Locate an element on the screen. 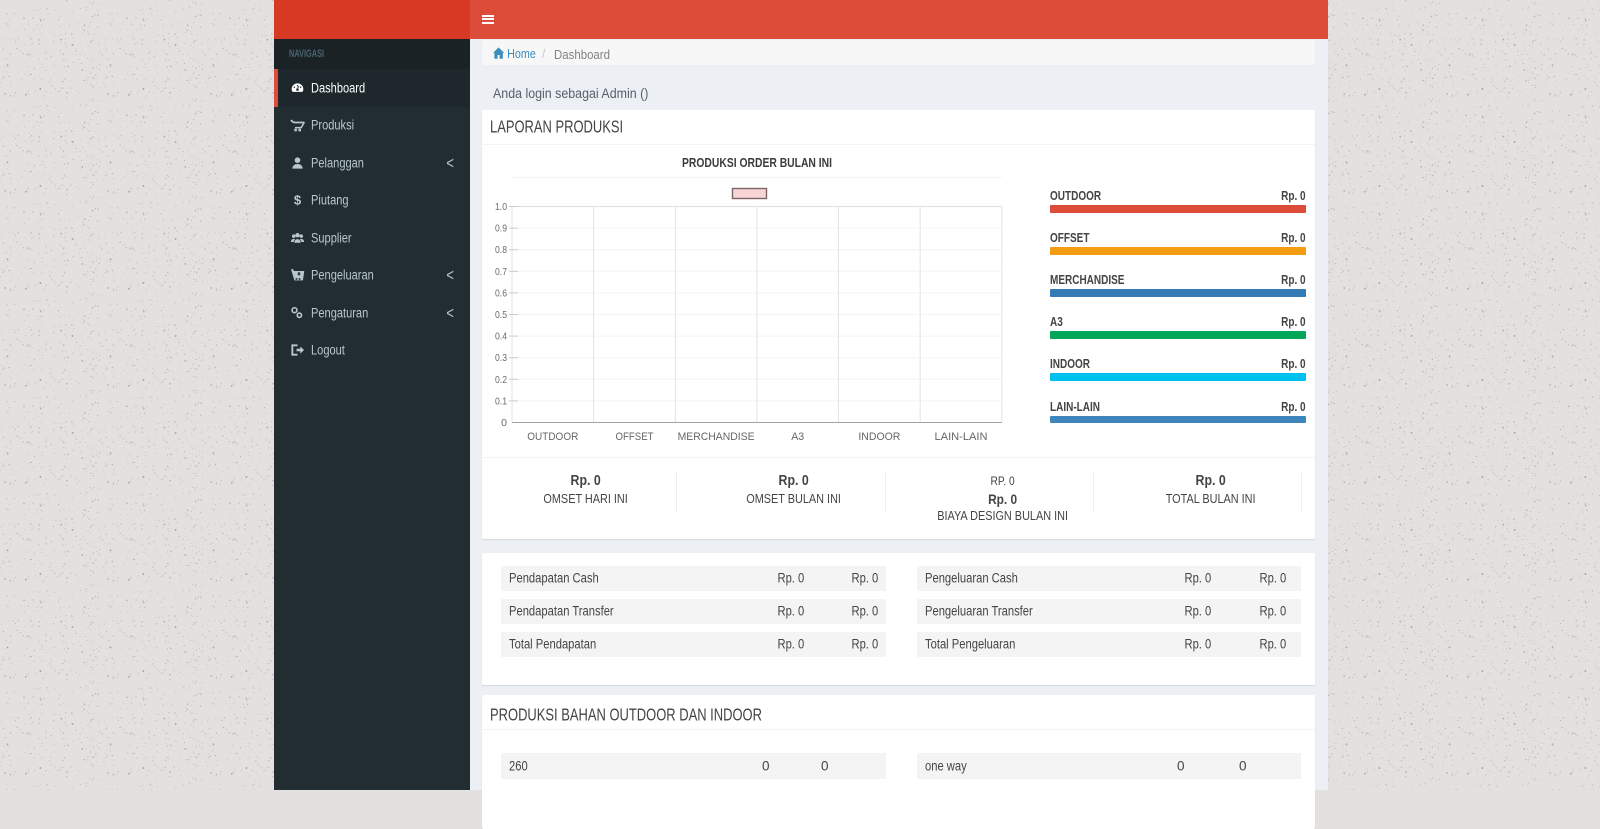 This screenshot has width=1600, height=829. svg-text: 0.5 is located at coordinates (501, 315).